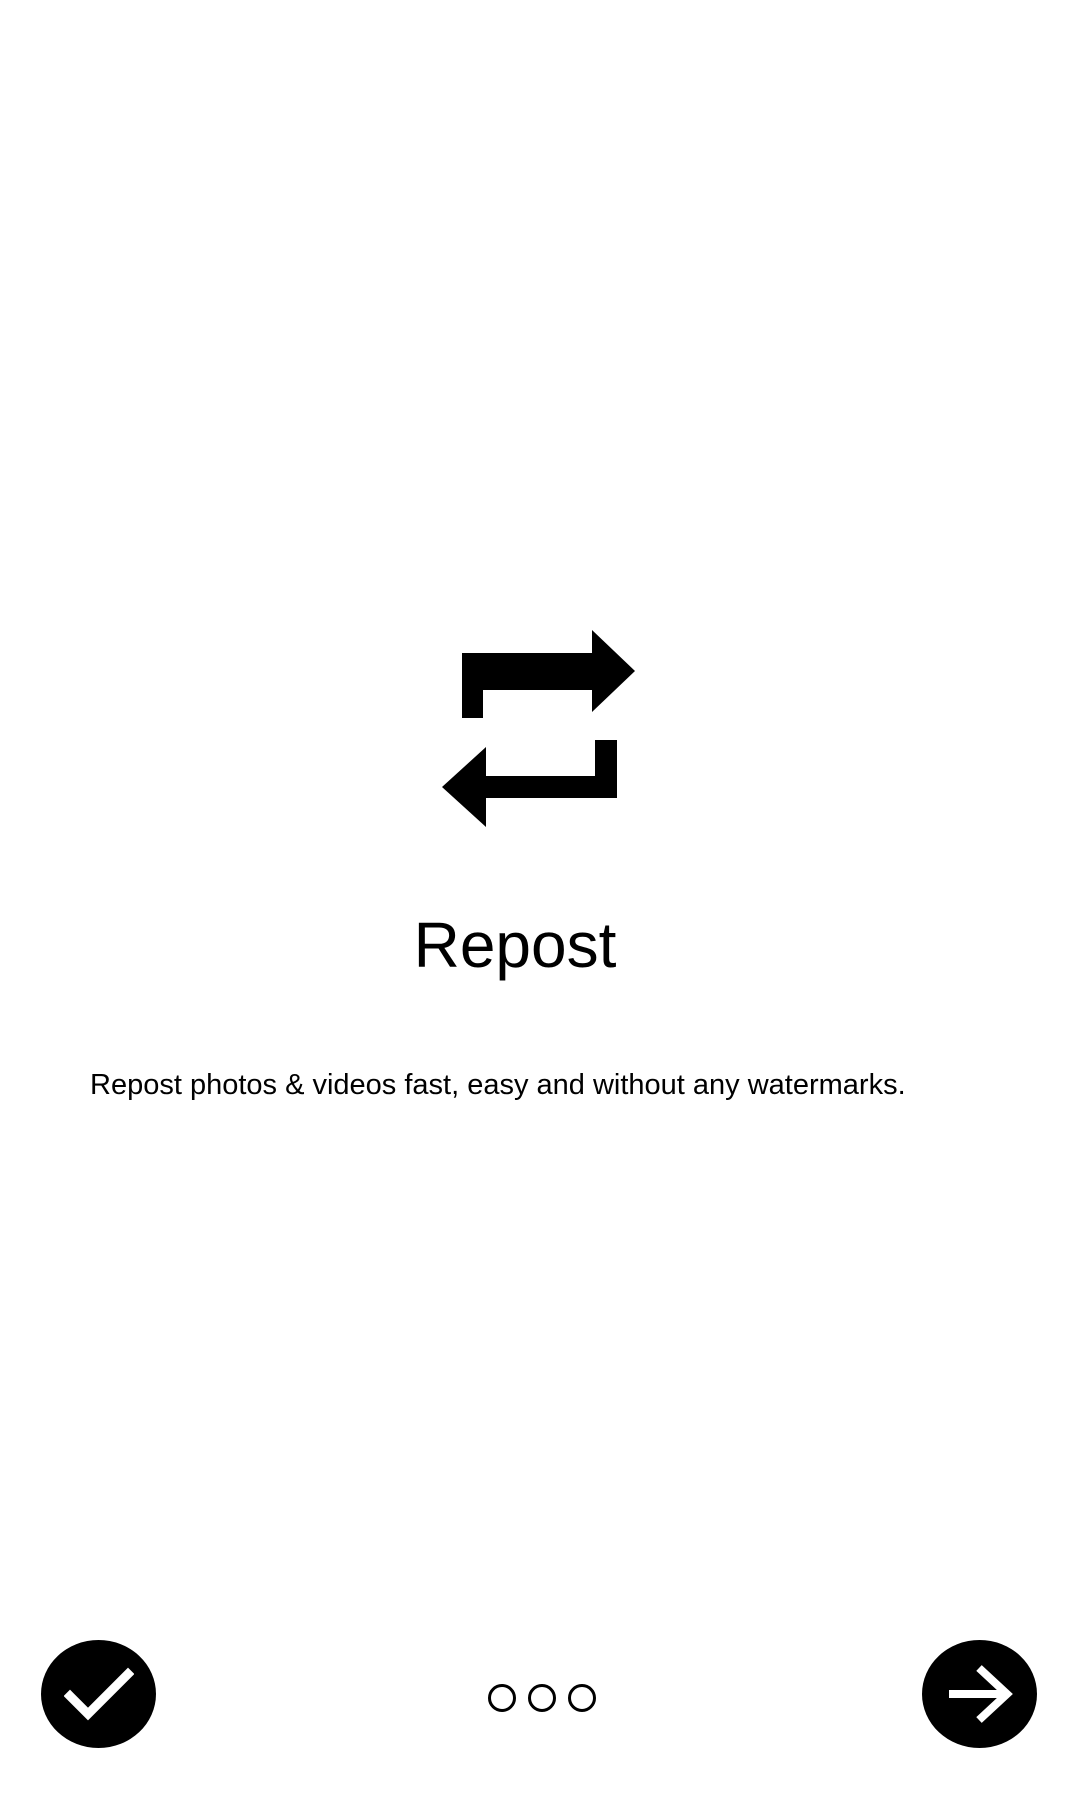 The image size is (1080, 1800). Describe the element at coordinates (515, 945) in the screenshot. I see `page-title: Repost` at that location.